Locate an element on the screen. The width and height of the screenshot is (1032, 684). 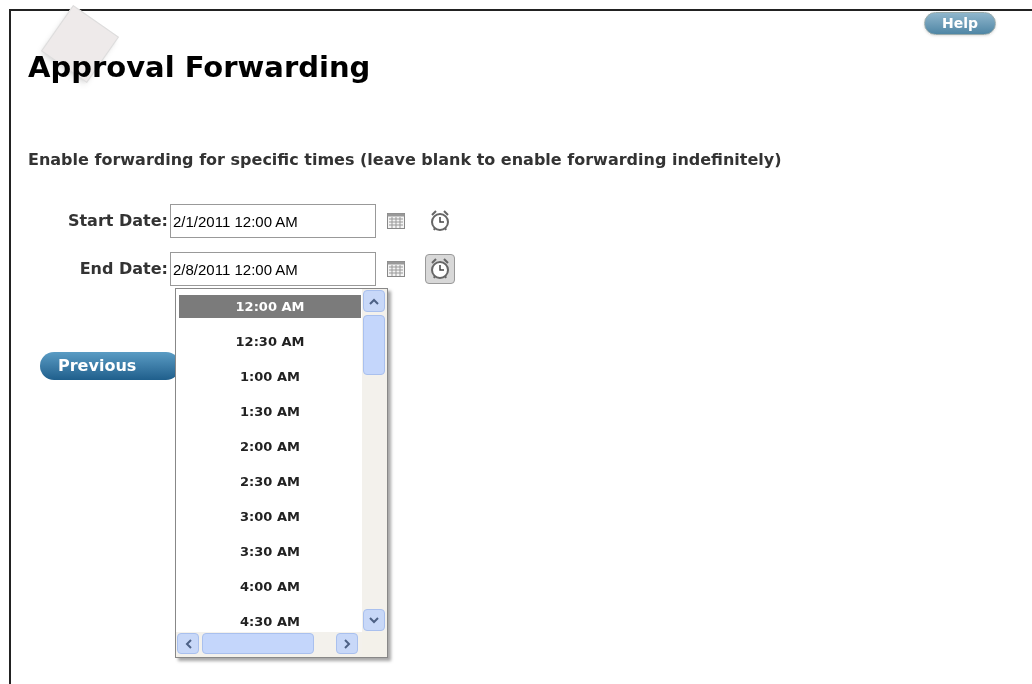
caret-up-icon is located at coordinates (374, 301).